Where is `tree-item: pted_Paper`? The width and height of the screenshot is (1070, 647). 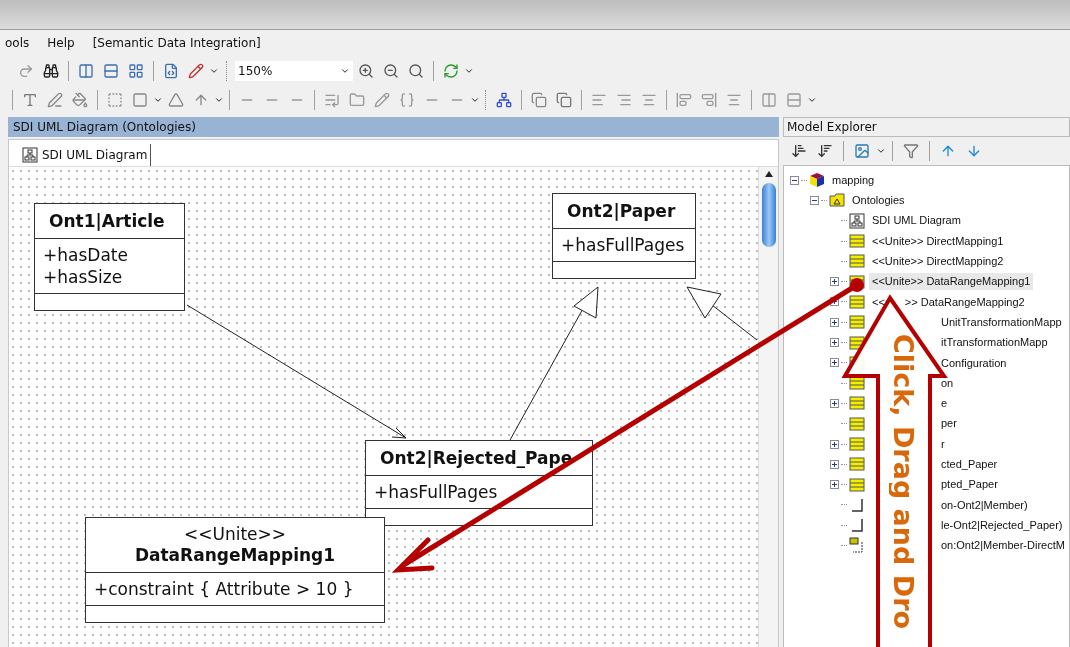
tree-item: pted_Paper is located at coordinates (971, 484).